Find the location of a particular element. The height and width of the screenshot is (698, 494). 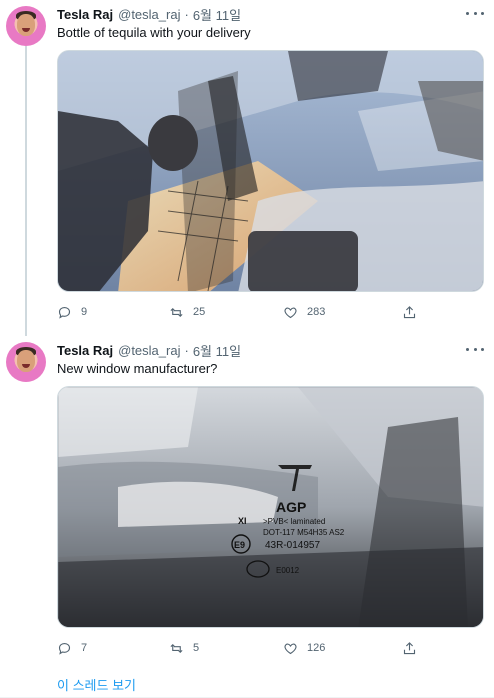

tweet-text: Bottle of tequila with your delivery is located at coordinates (154, 32).